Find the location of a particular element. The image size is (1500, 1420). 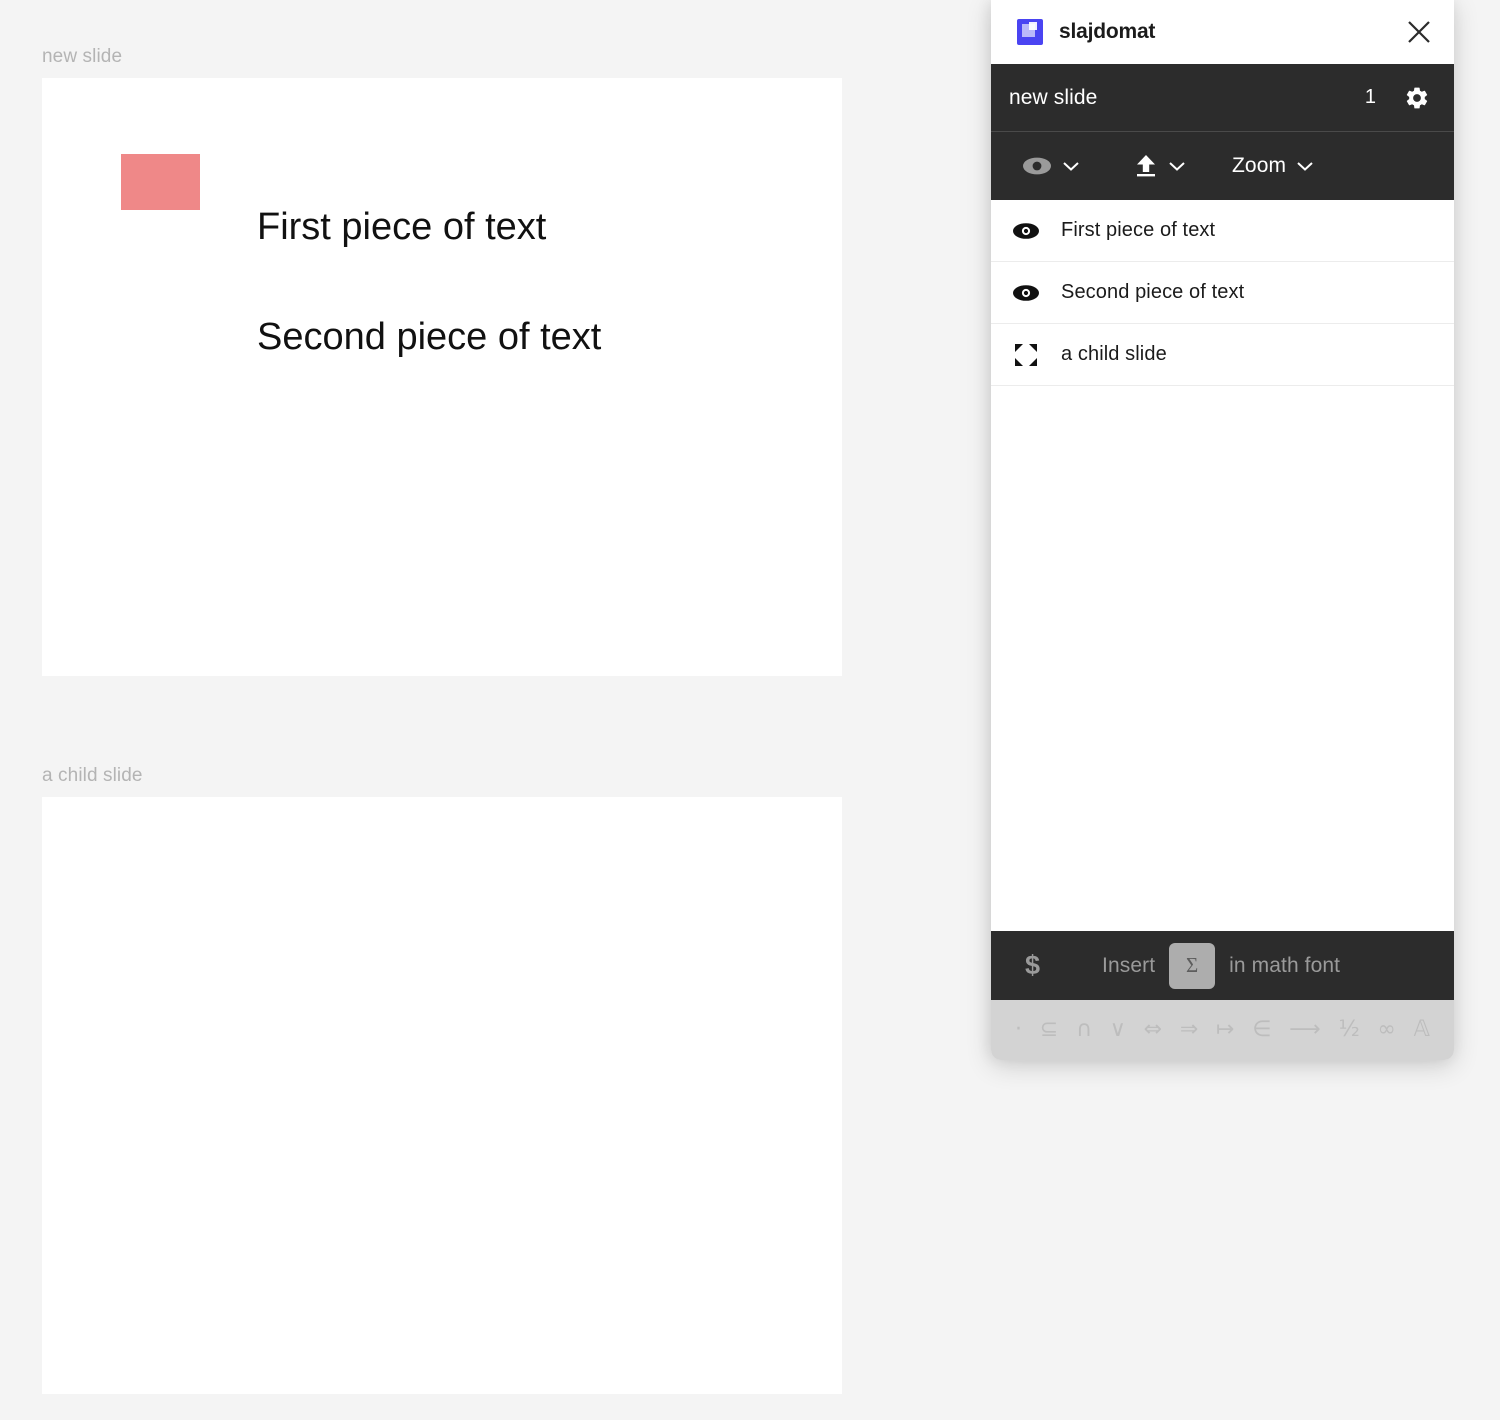

symbol-implies: ⇒ is located at coordinates (1189, 1030).